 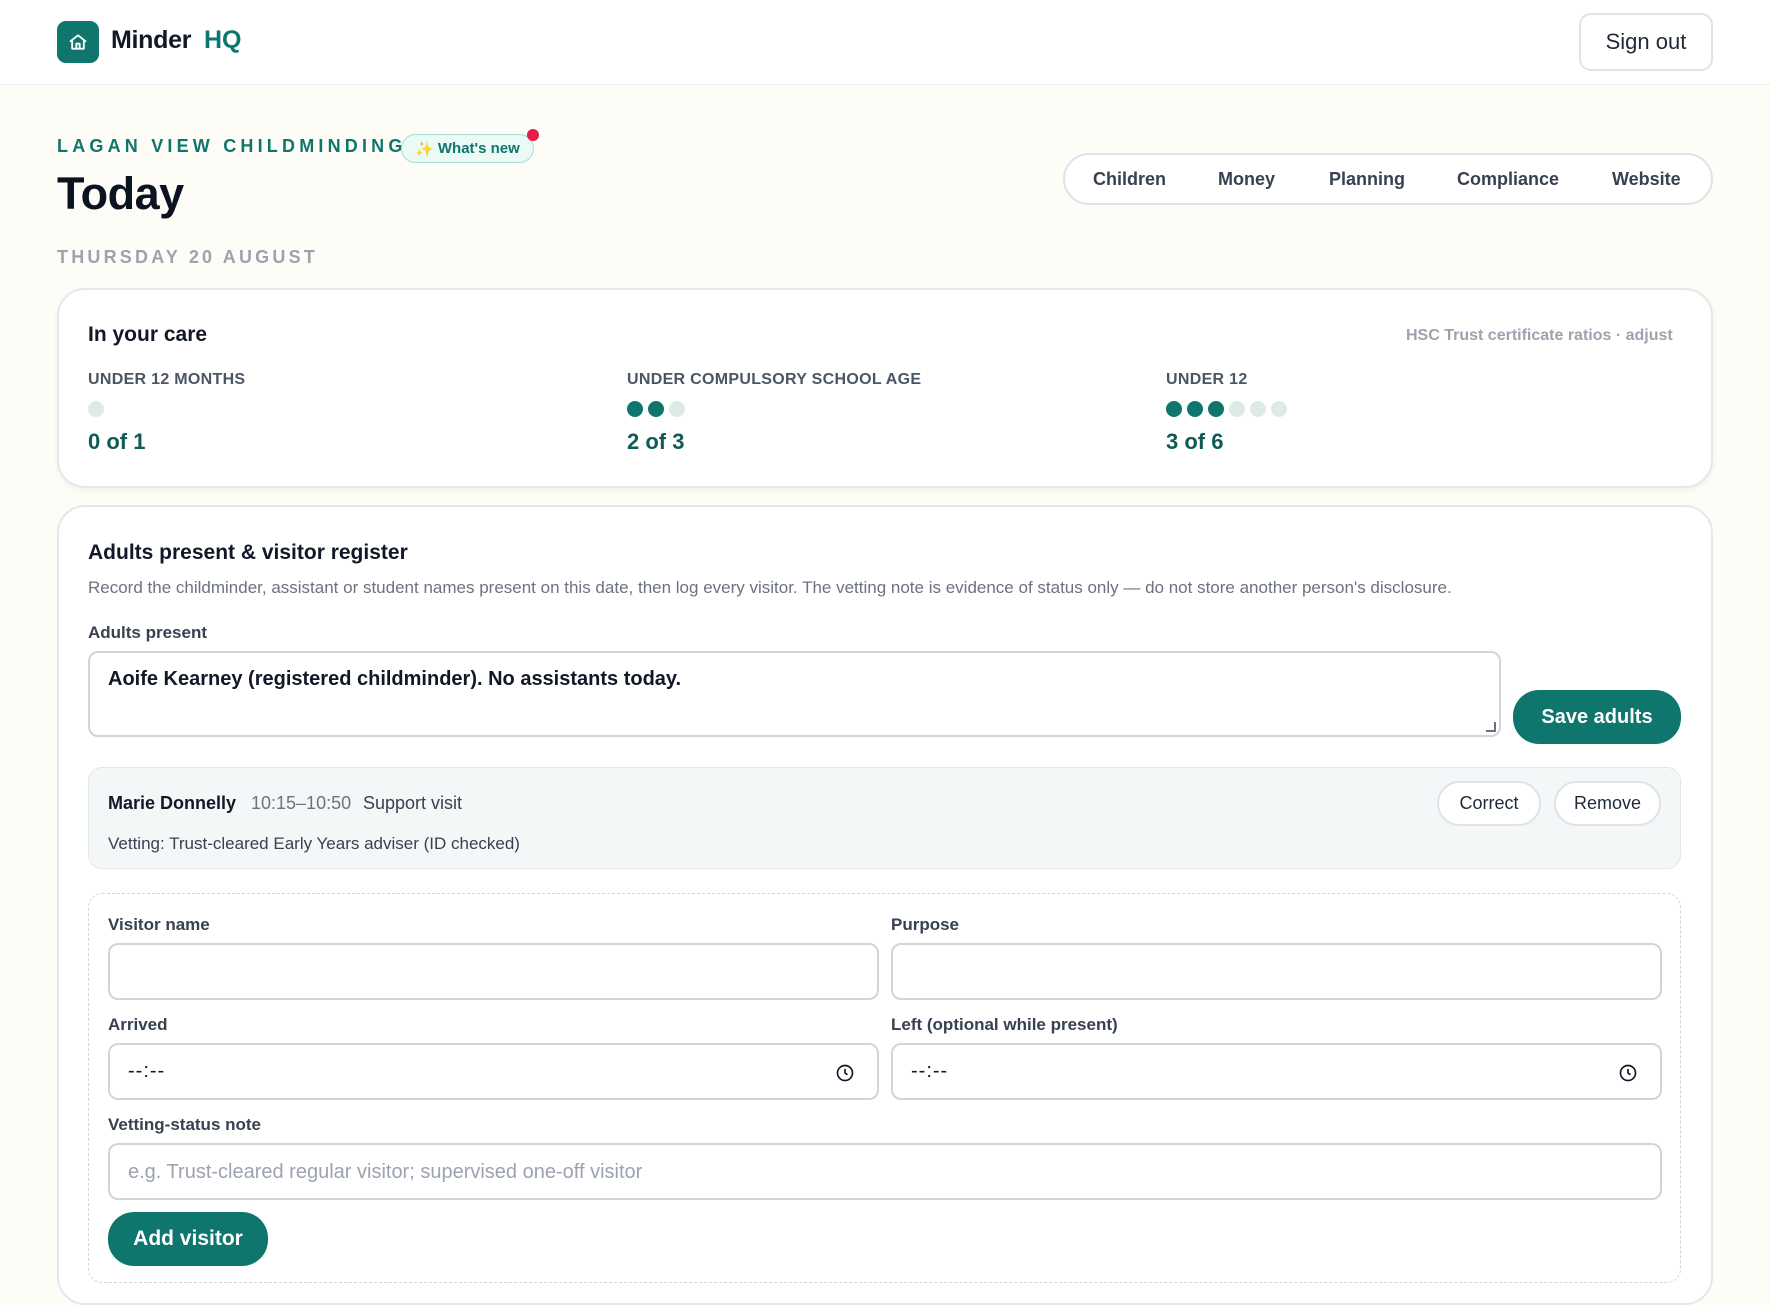 What do you see at coordinates (413, 803) in the screenshot?
I see `visitor-purpose: Support visit` at bounding box center [413, 803].